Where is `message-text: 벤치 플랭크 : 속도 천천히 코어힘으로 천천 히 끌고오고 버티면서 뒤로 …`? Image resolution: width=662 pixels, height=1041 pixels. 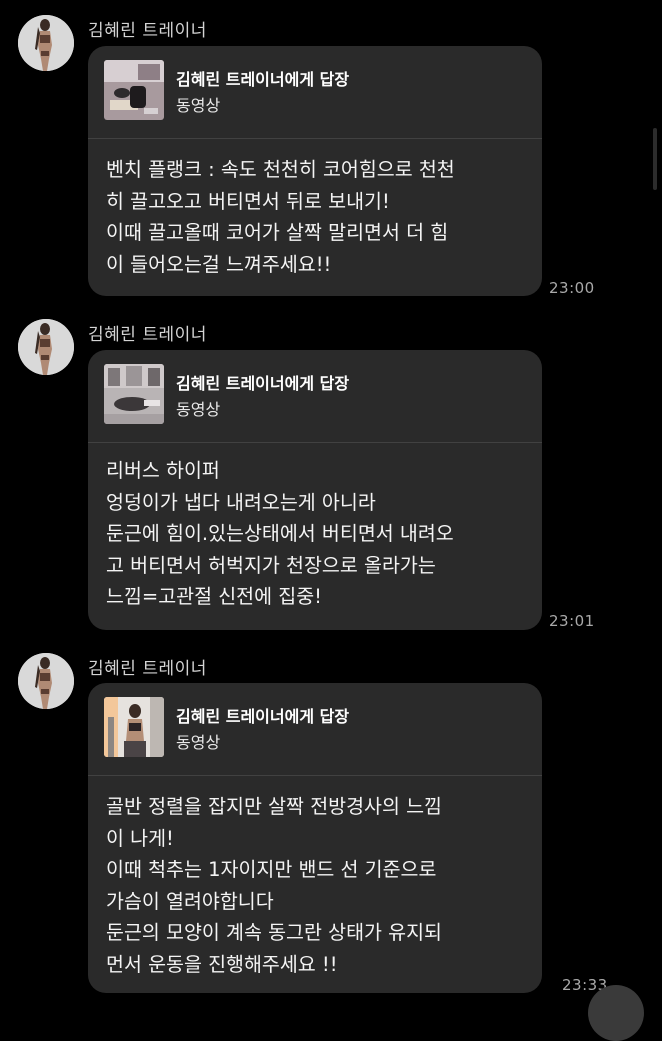 message-text: 벤치 플랭크 : 속도 천천히 코어힘으로 천천 히 끌고오고 버티면서 뒤로 … is located at coordinates (280, 217).